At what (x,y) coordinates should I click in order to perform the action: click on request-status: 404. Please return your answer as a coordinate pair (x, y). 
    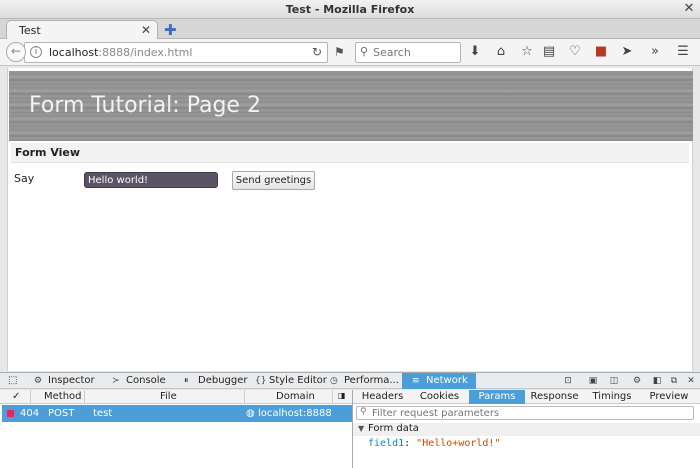
    Looking at the image, I should click on (30, 413).